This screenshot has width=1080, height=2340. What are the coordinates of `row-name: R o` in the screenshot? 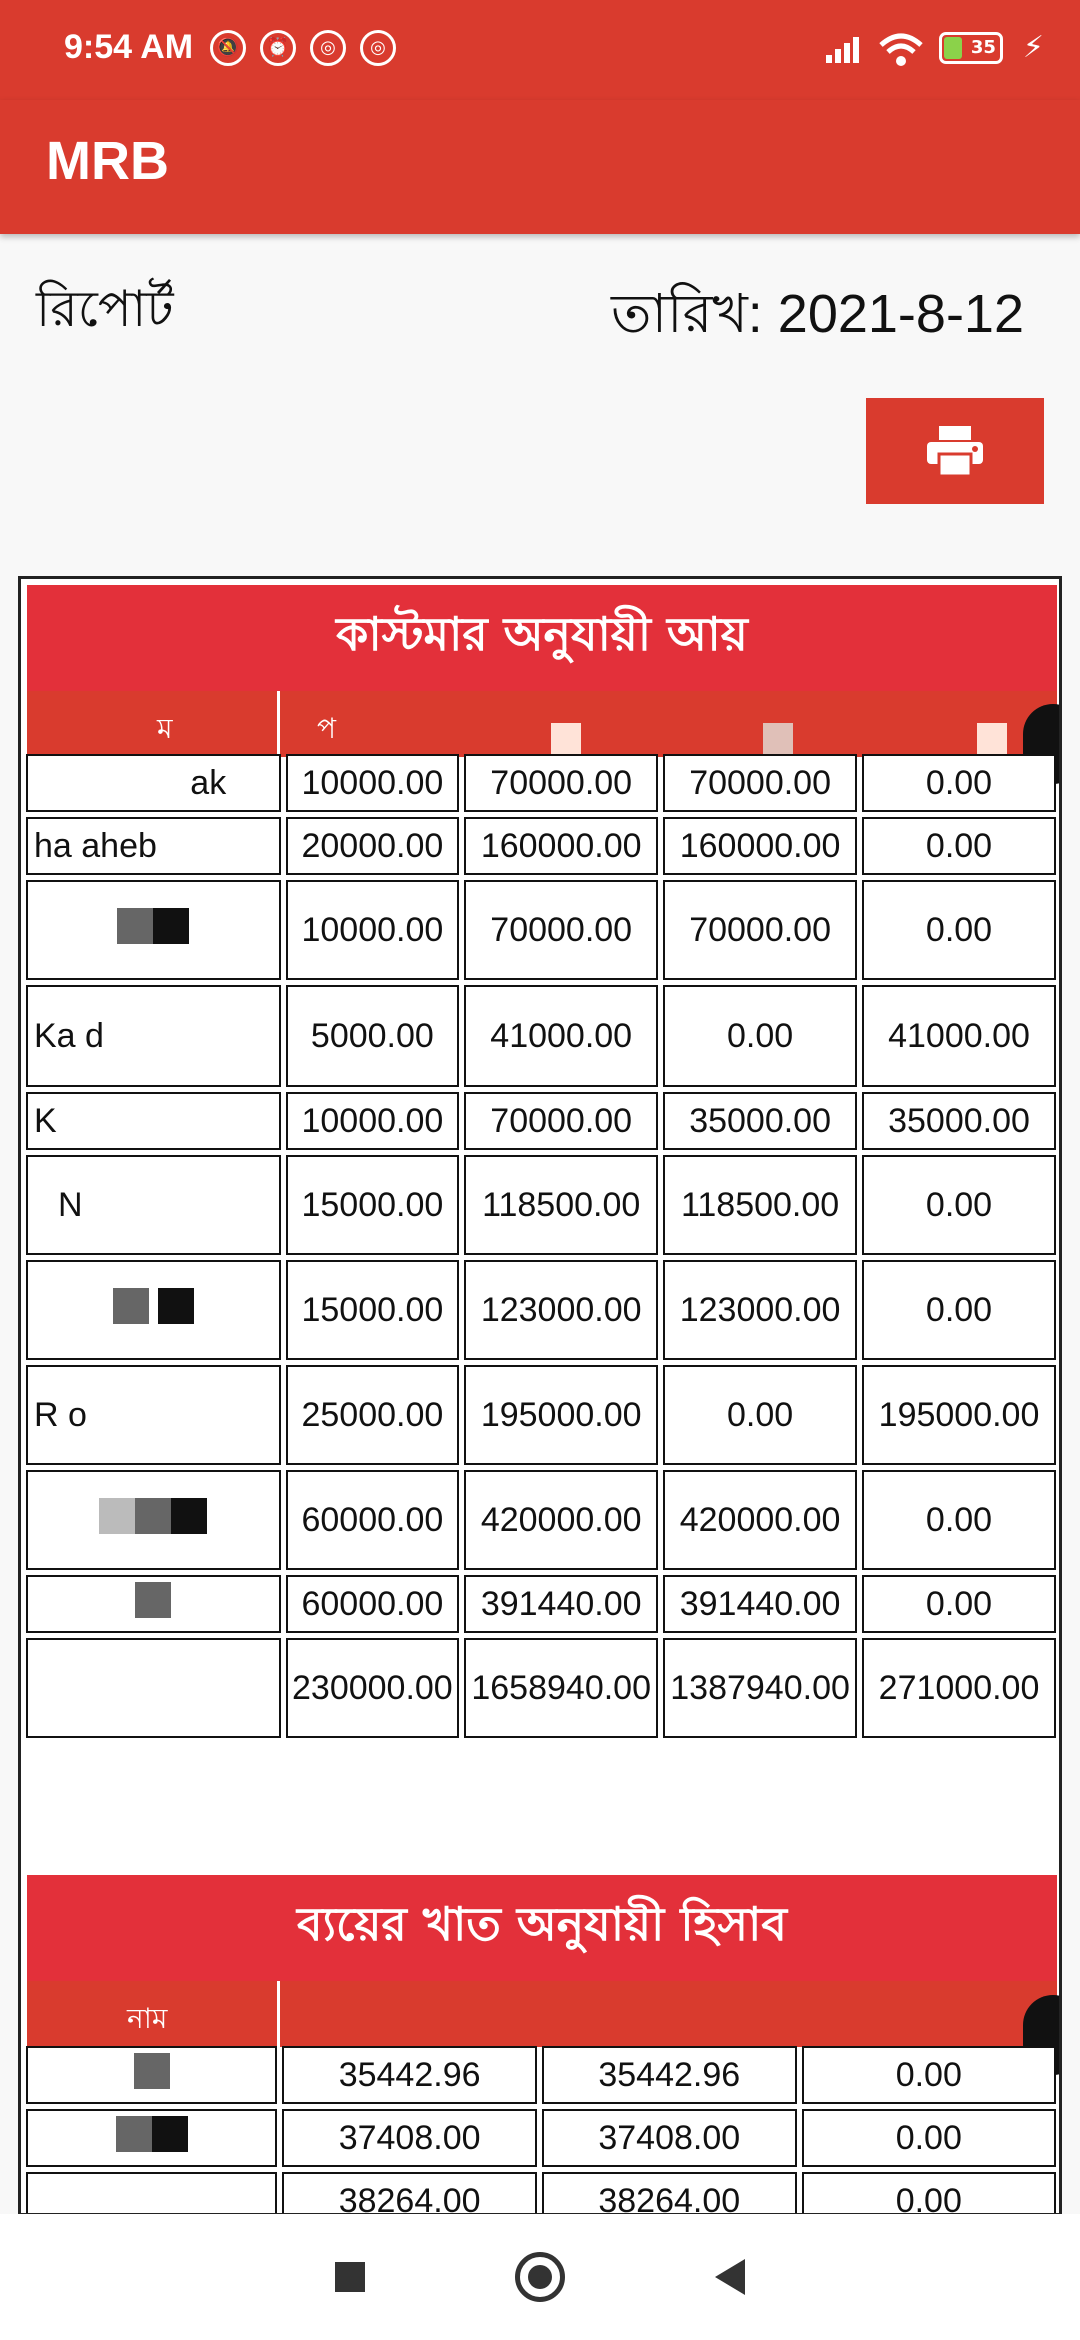 It's located at (153, 1415).